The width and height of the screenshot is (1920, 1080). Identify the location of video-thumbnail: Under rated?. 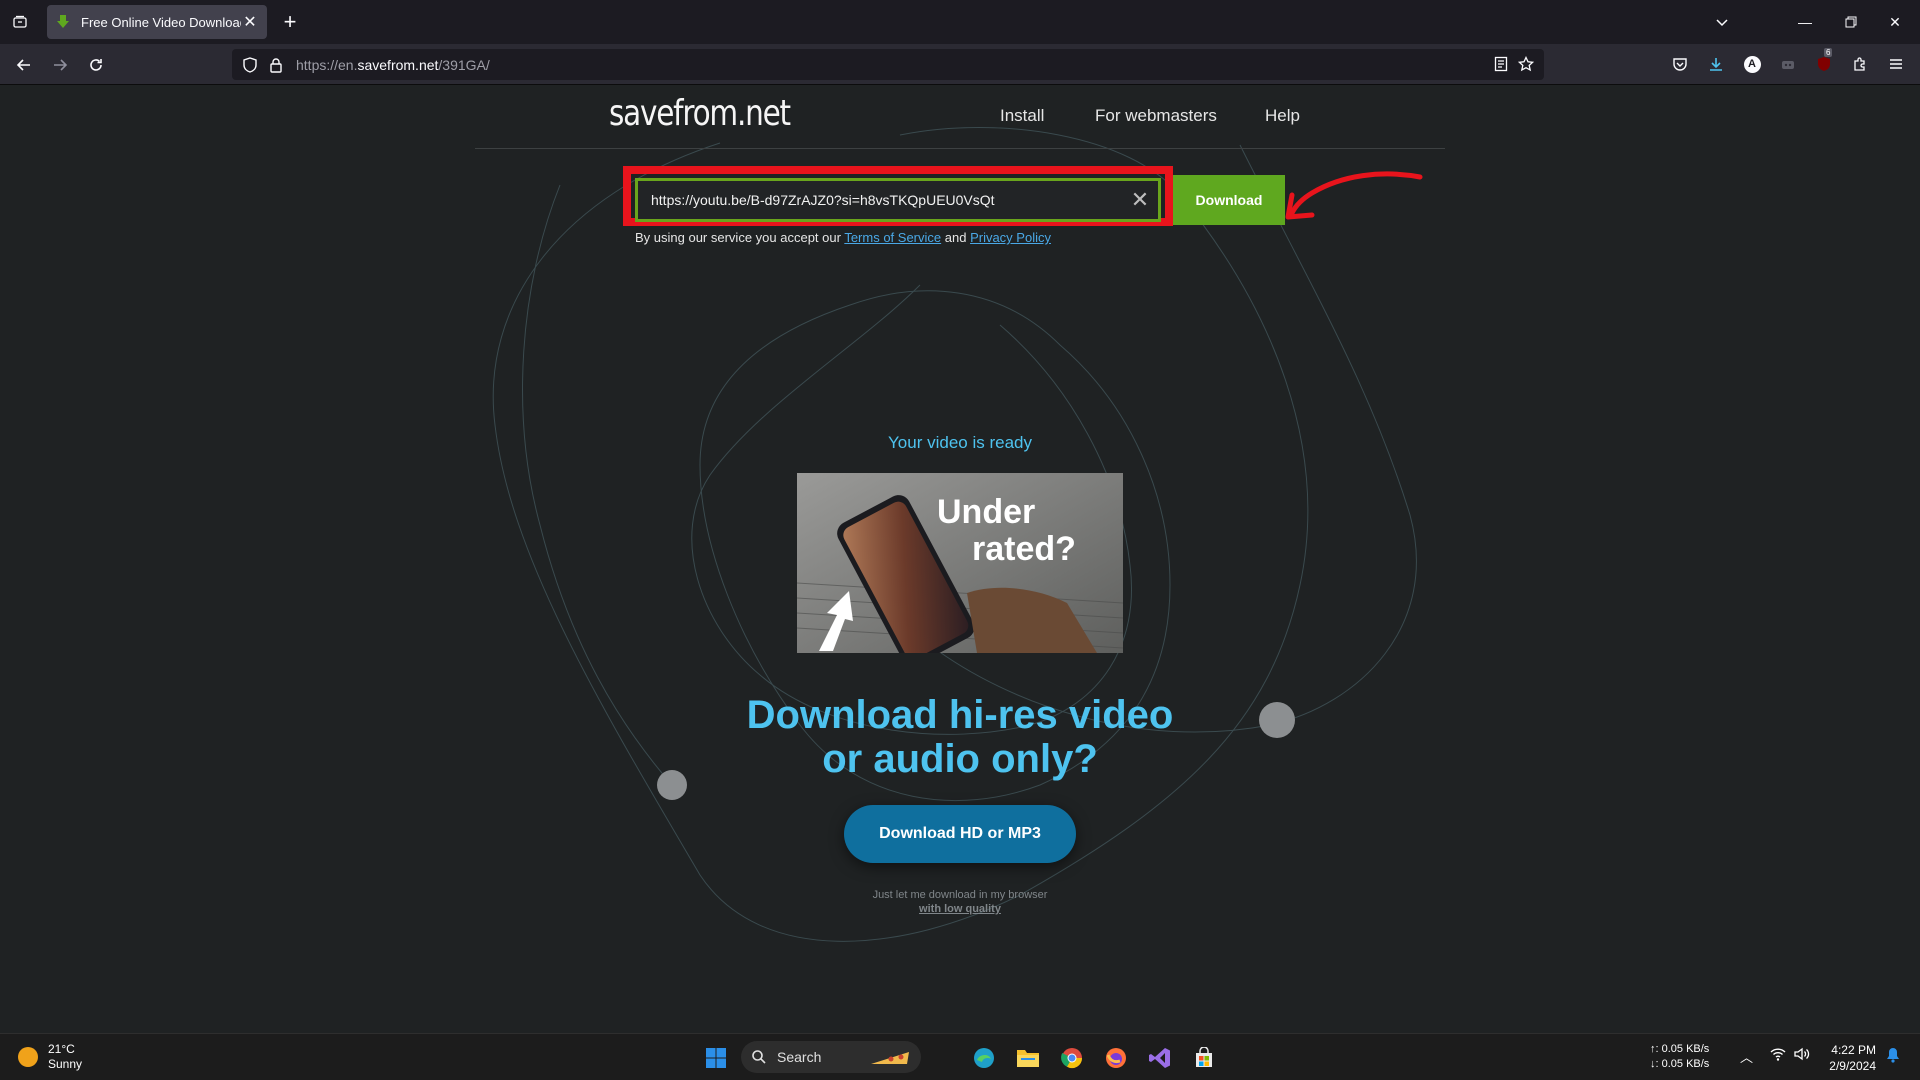
(960, 563).